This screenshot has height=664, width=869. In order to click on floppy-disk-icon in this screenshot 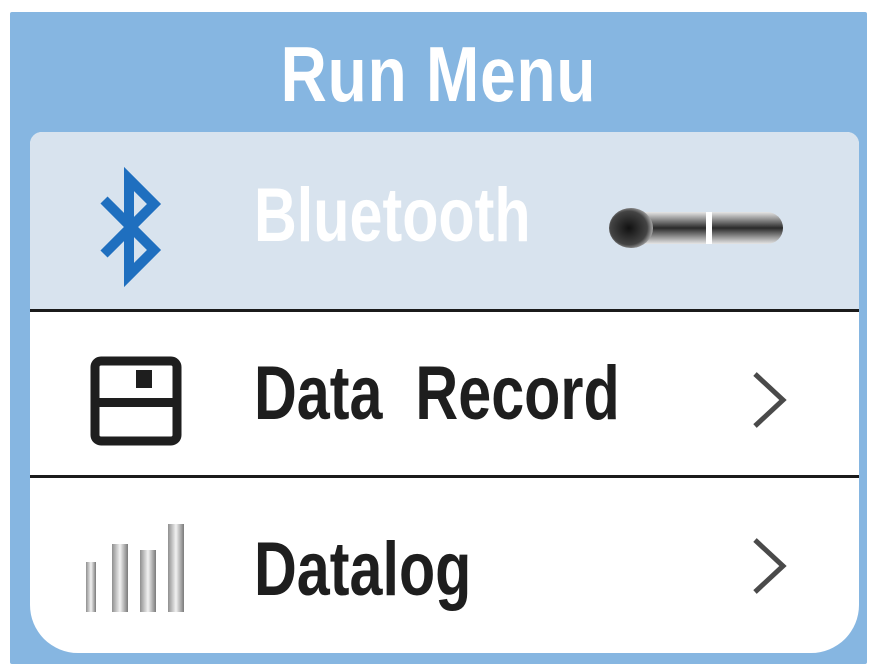, I will do `click(136, 403)`.